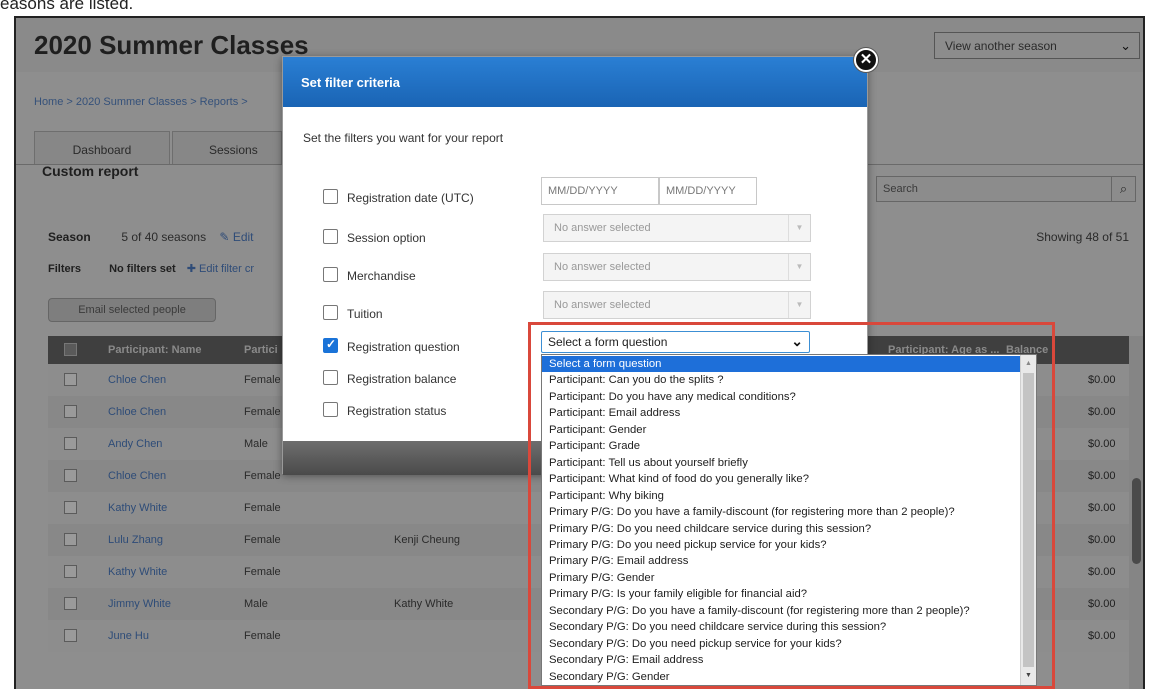 The width and height of the screenshot is (1149, 689). What do you see at coordinates (261, 350) in the screenshot?
I see `column-header: Partici` at bounding box center [261, 350].